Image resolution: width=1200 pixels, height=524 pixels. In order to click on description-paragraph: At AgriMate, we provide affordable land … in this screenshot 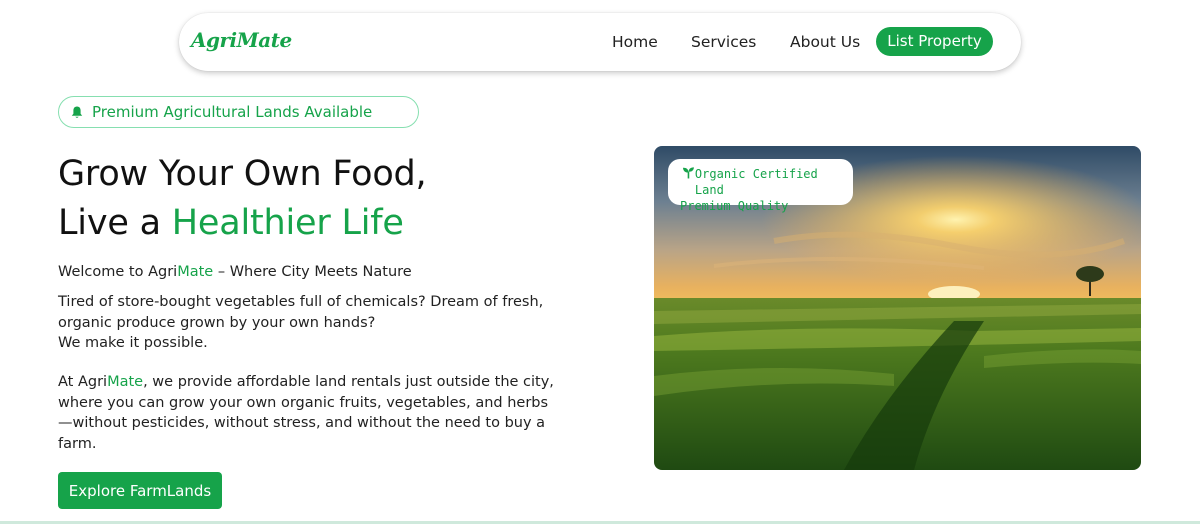, I will do `click(308, 413)`.